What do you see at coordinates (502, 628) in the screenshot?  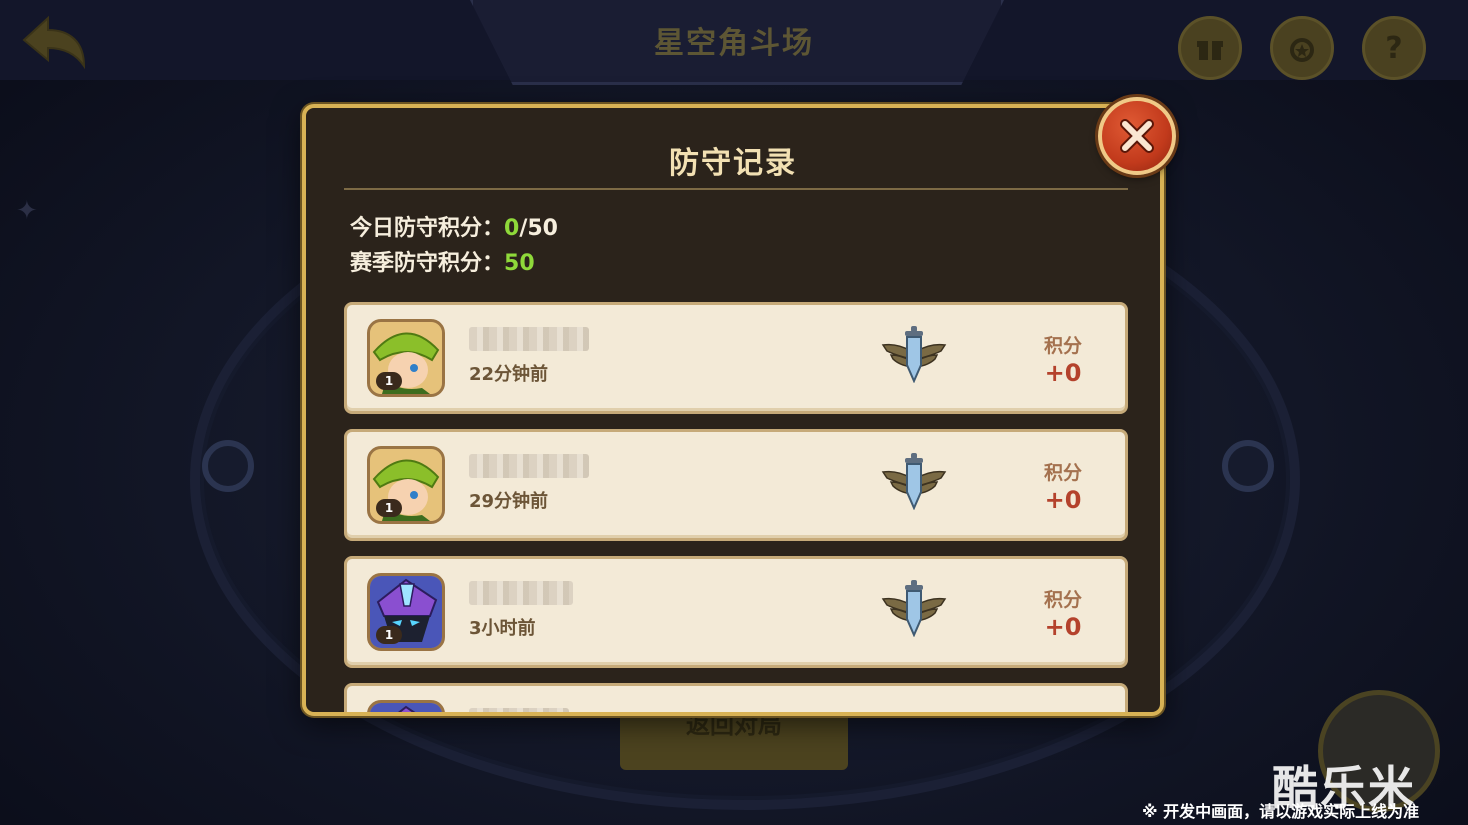 I see `record-time: 3小时前` at bounding box center [502, 628].